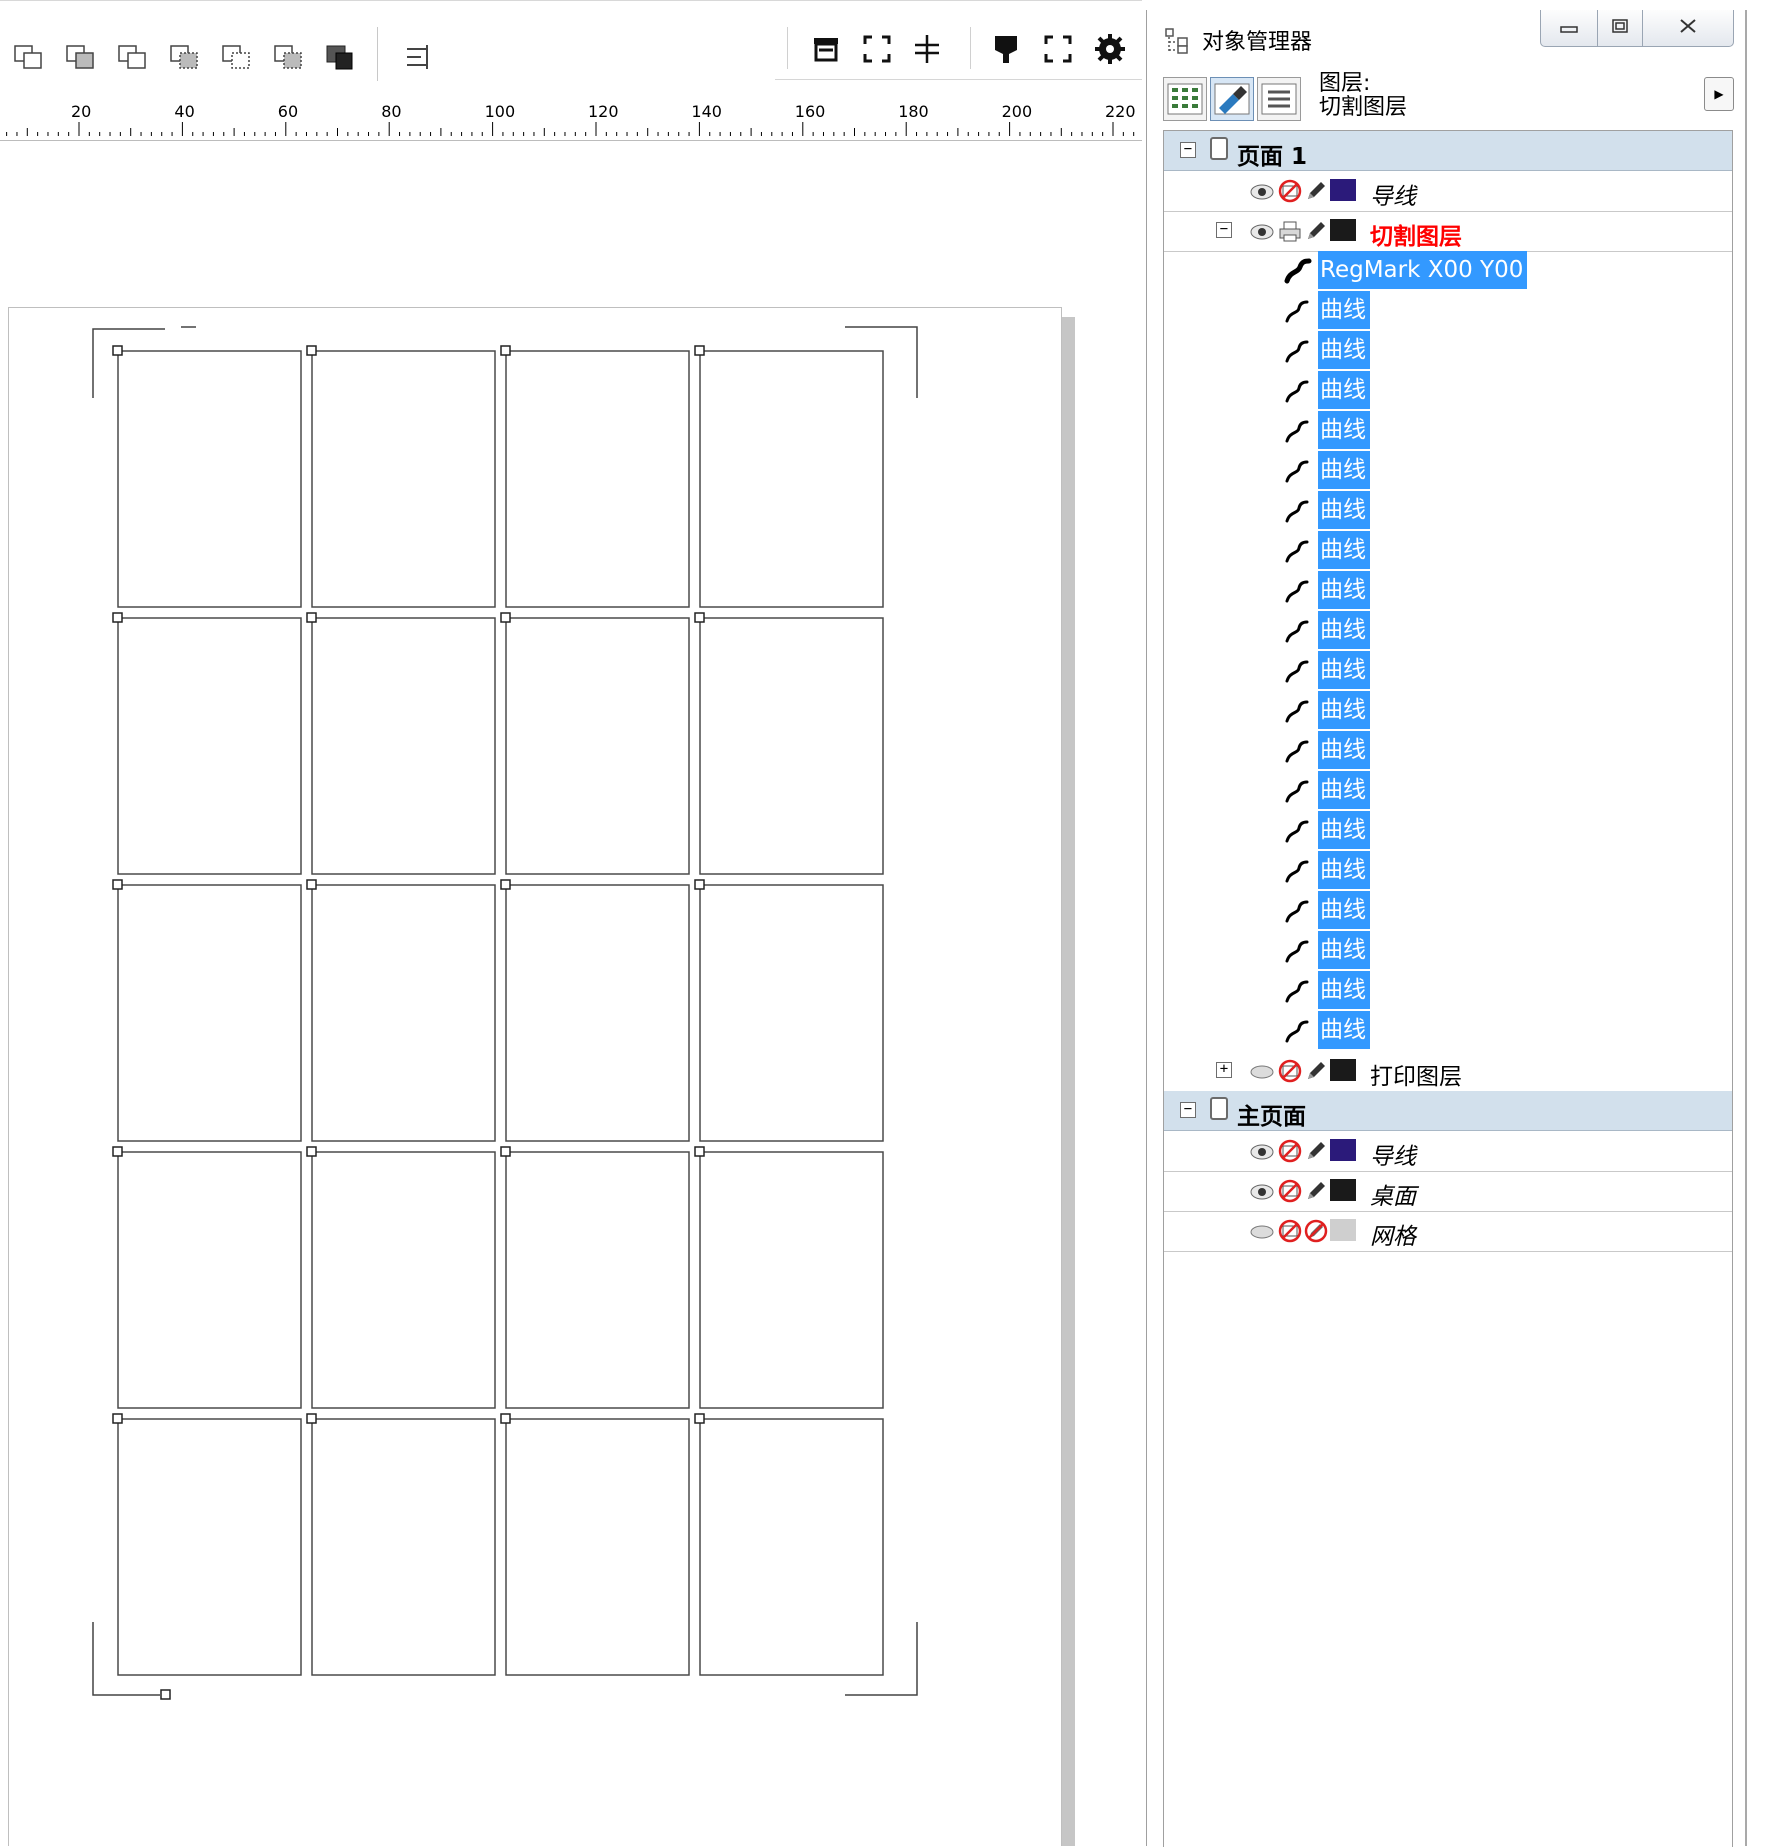 This screenshot has height=1847, width=1765. What do you see at coordinates (1688, 28) in the screenshot?
I see `close-button` at bounding box center [1688, 28].